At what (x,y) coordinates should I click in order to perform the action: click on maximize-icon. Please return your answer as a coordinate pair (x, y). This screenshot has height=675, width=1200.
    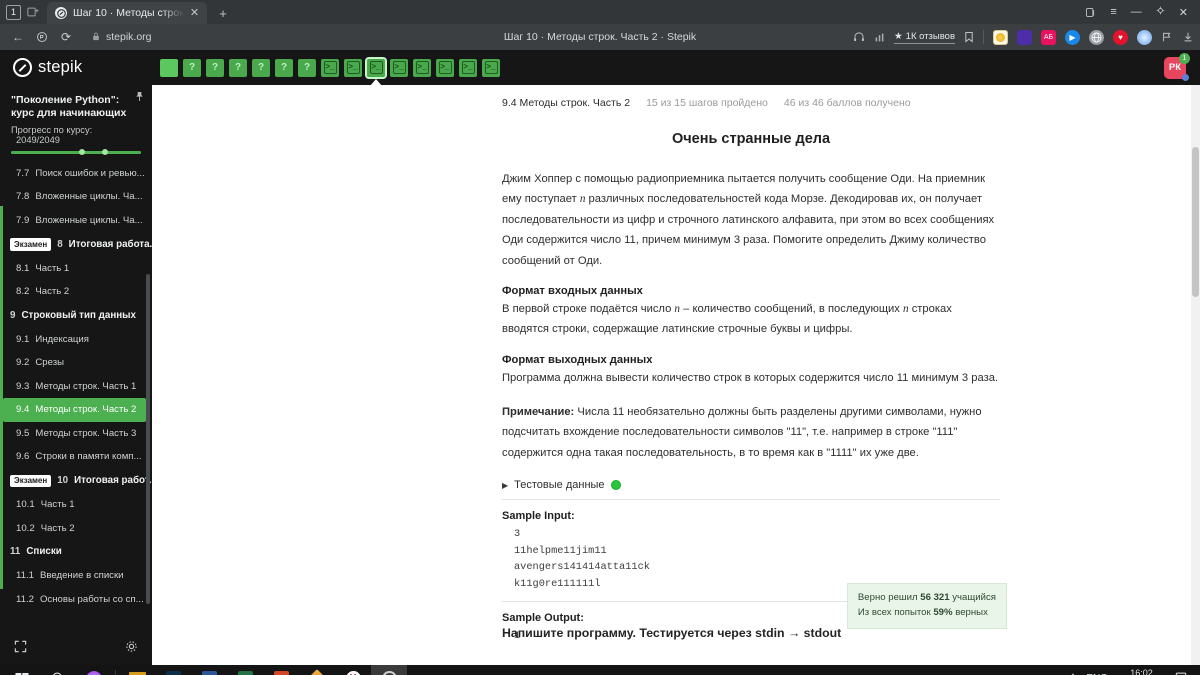
    Looking at the image, I should click on (1160, 12).